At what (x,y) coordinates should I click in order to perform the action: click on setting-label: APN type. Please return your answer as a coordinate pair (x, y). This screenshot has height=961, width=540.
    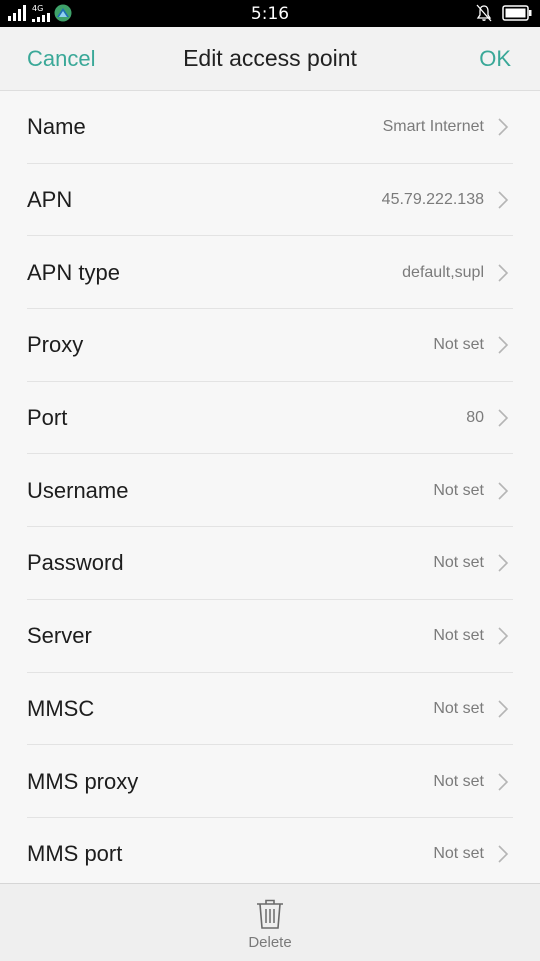
    Looking at the image, I should click on (73, 272).